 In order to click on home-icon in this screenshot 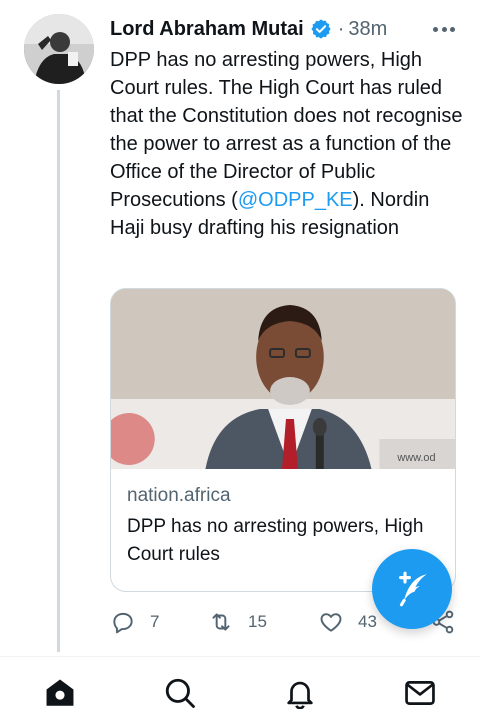, I will do `click(60, 692)`.